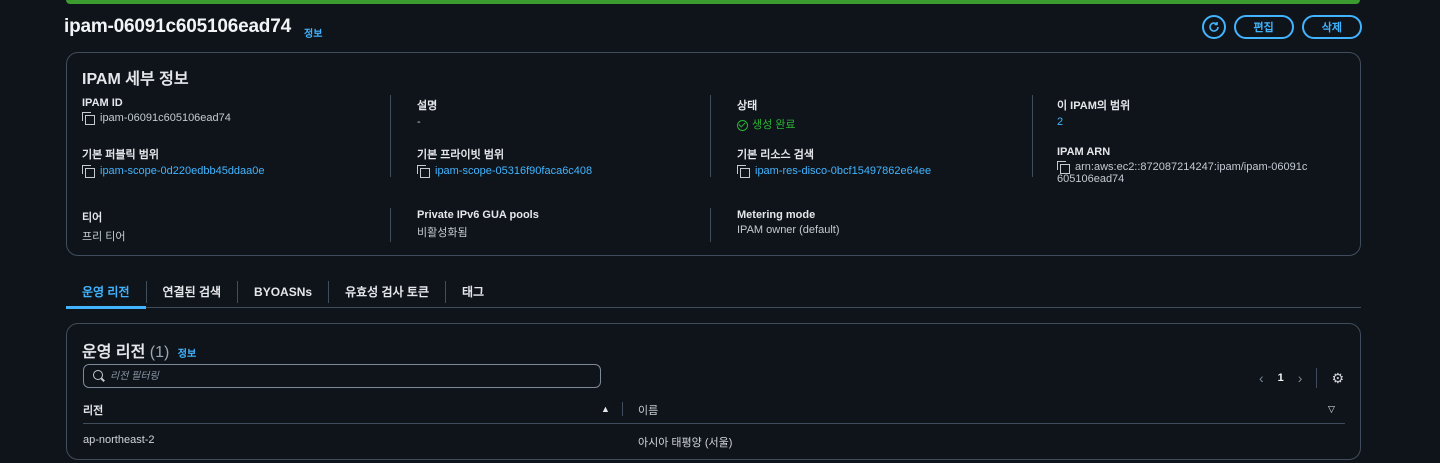 The height and width of the screenshot is (463, 1440). What do you see at coordinates (1261, 378) in the screenshot?
I see `chevron-left-icon: ‹` at bounding box center [1261, 378].